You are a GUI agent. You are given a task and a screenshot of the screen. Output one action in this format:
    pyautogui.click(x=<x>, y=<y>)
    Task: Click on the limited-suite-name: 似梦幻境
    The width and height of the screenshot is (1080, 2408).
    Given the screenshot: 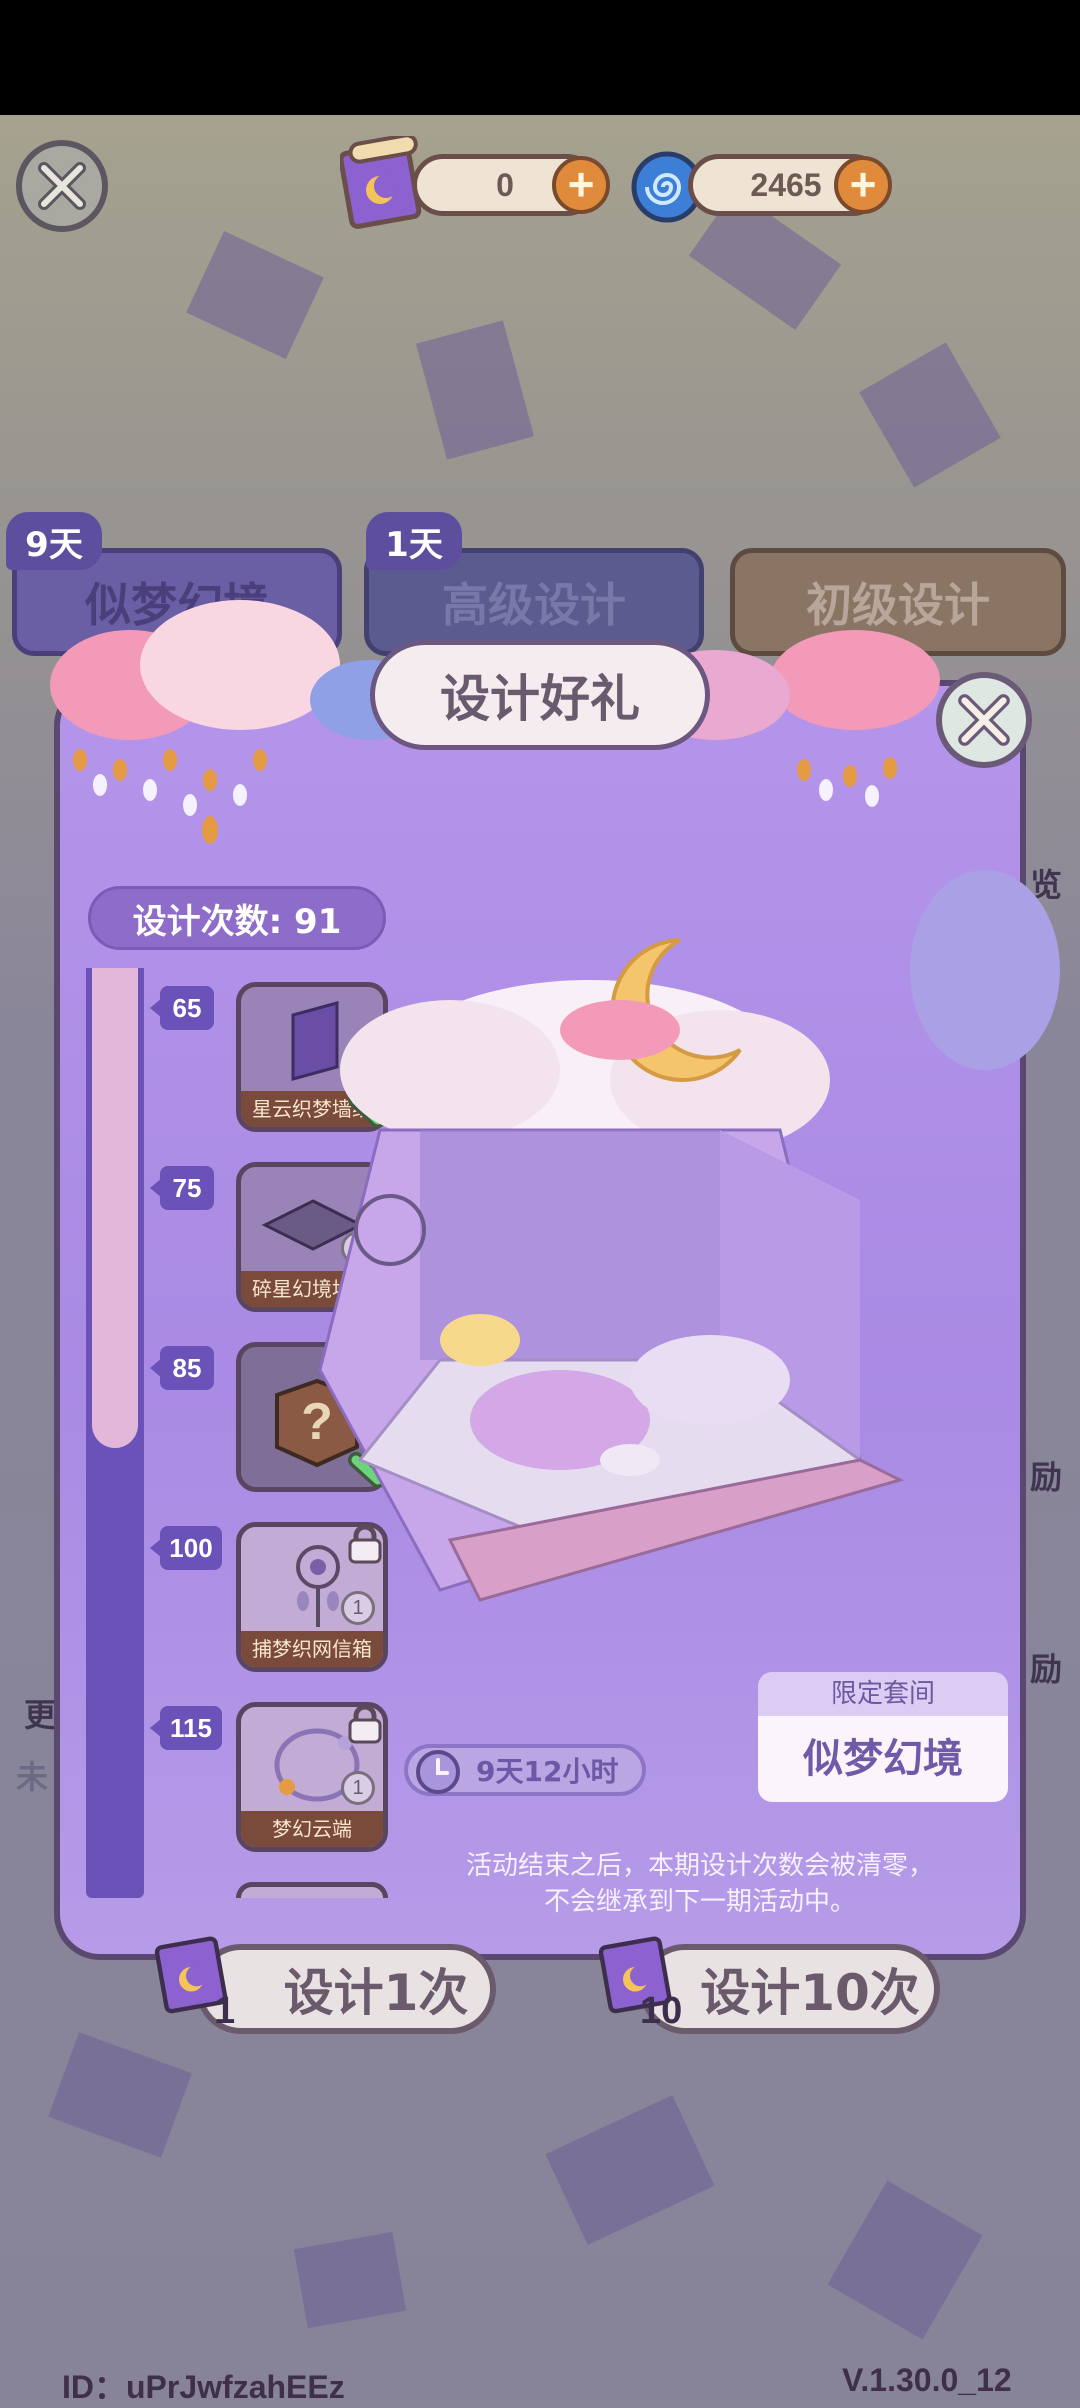 What is the action you would take?
    pyautogui.click(x=883, y=1759)
    